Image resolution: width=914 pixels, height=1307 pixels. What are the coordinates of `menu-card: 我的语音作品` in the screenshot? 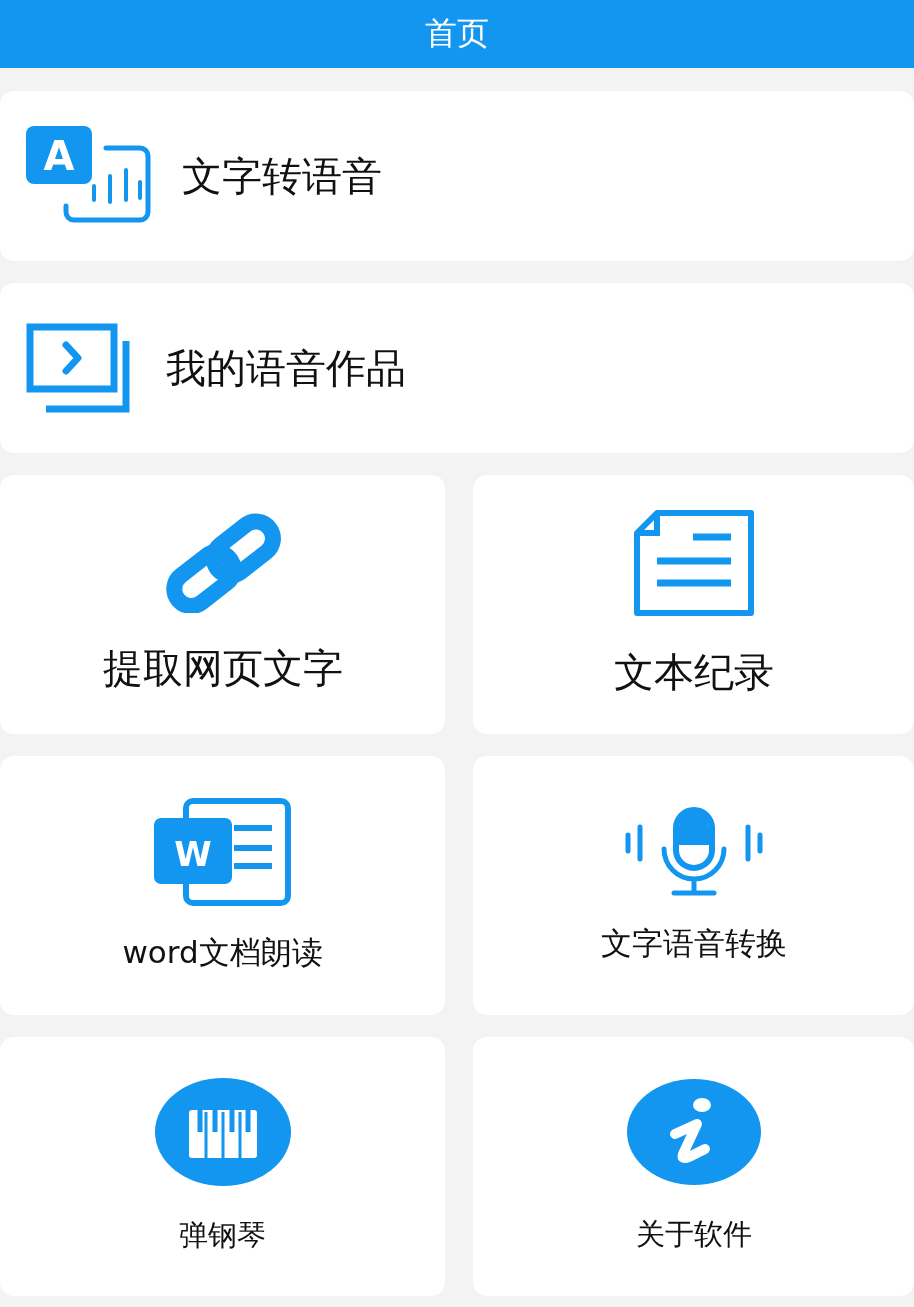 It's located at (457, 368).